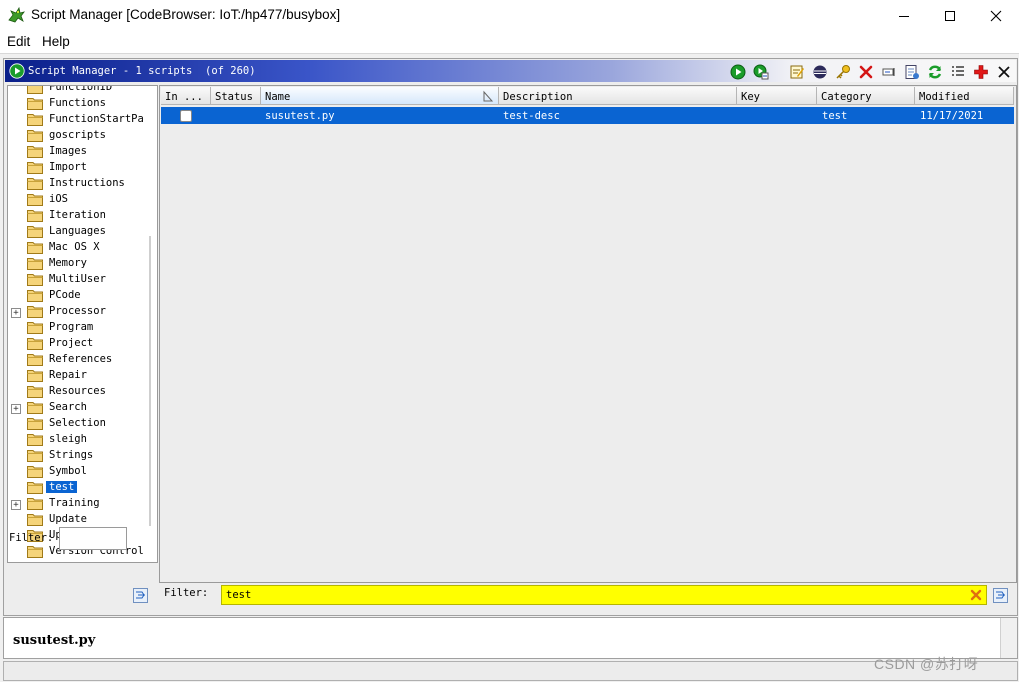 This screenshot has width=1019, height=682. I want to click on tree-item: Instructions, so click(82, 184).